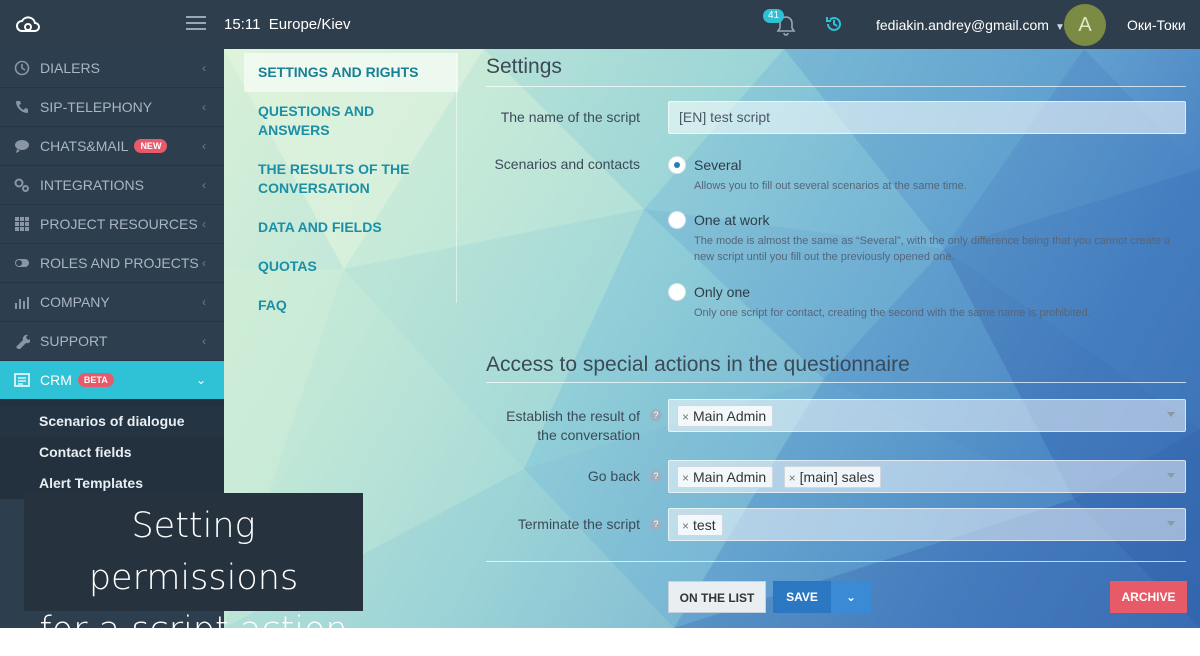  Describe the element at coordinates (677, 165) in the screenshot. I see `radio-several` at that location.